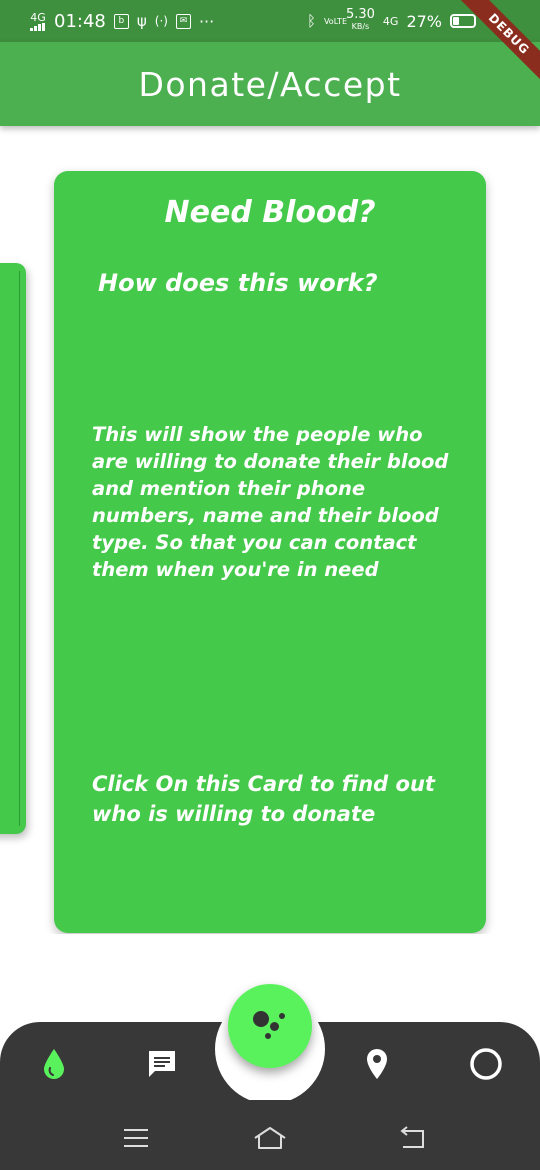 This screenshot has width=540, height=1170. I want to click on battery-percent: 27%, so click(424, 21).